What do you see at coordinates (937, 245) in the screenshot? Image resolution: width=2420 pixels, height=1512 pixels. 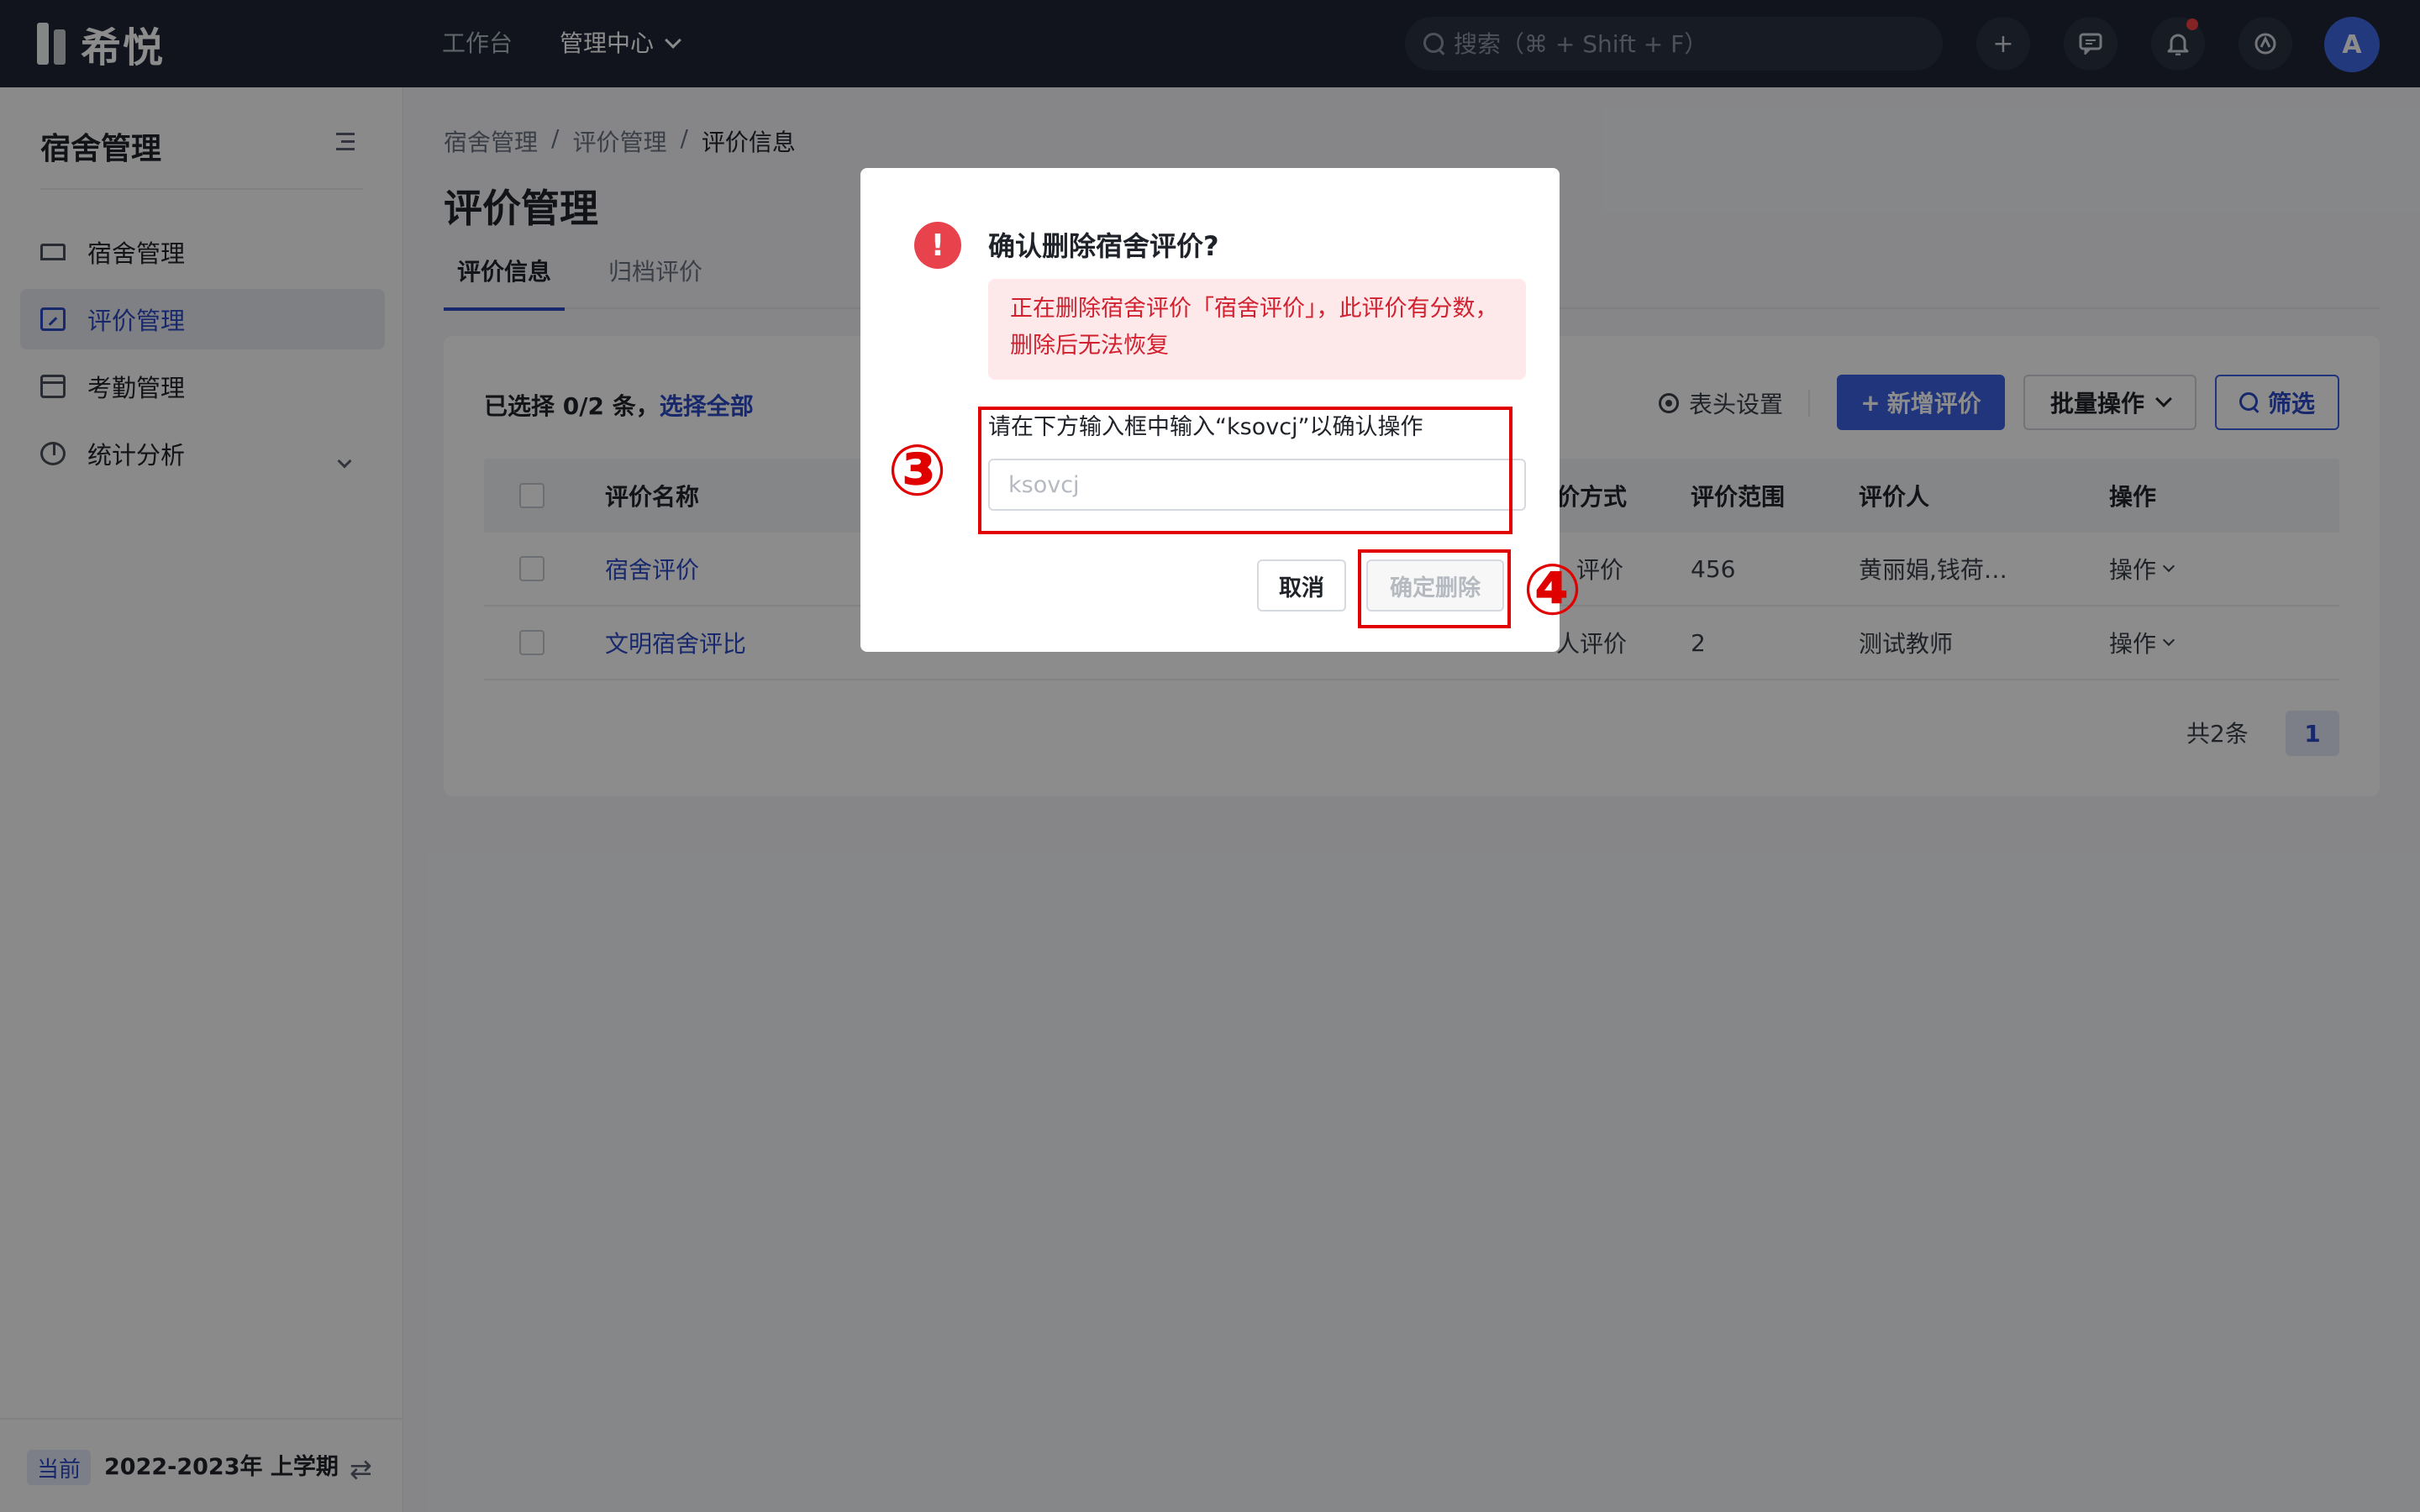 I see `exclamation-icon: !` at bounding box center [937, 245].